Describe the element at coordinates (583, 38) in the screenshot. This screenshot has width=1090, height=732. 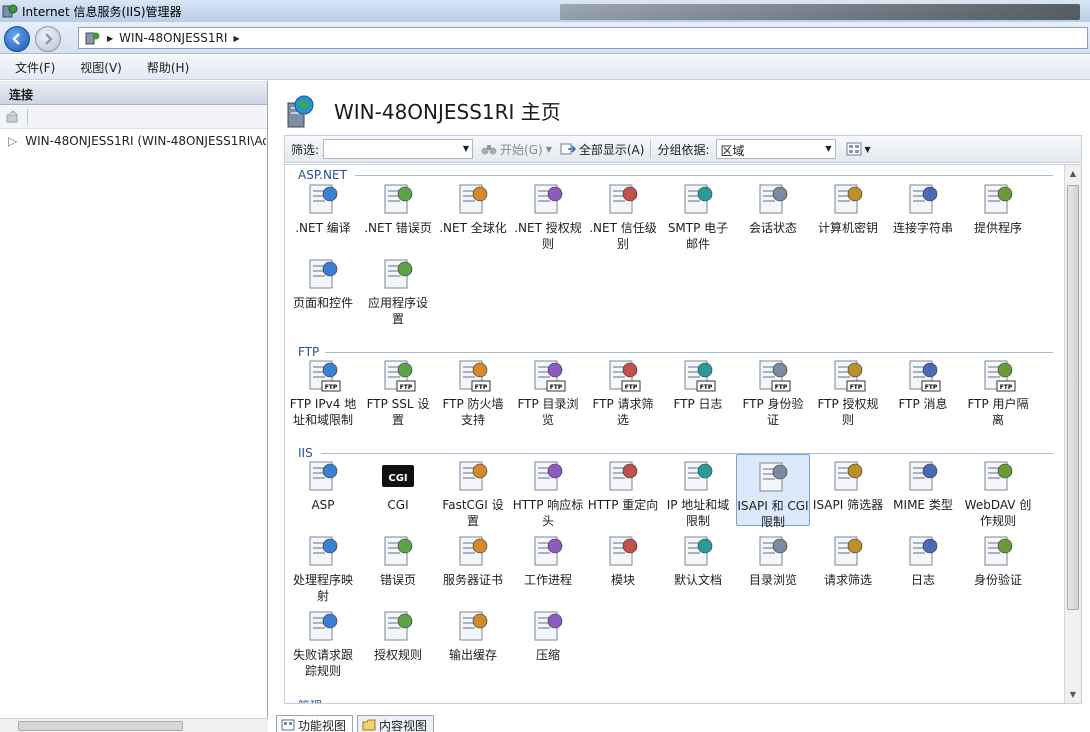
I see `address-field: ▶ WIN-48ONJESS1RI ▶` at that location.